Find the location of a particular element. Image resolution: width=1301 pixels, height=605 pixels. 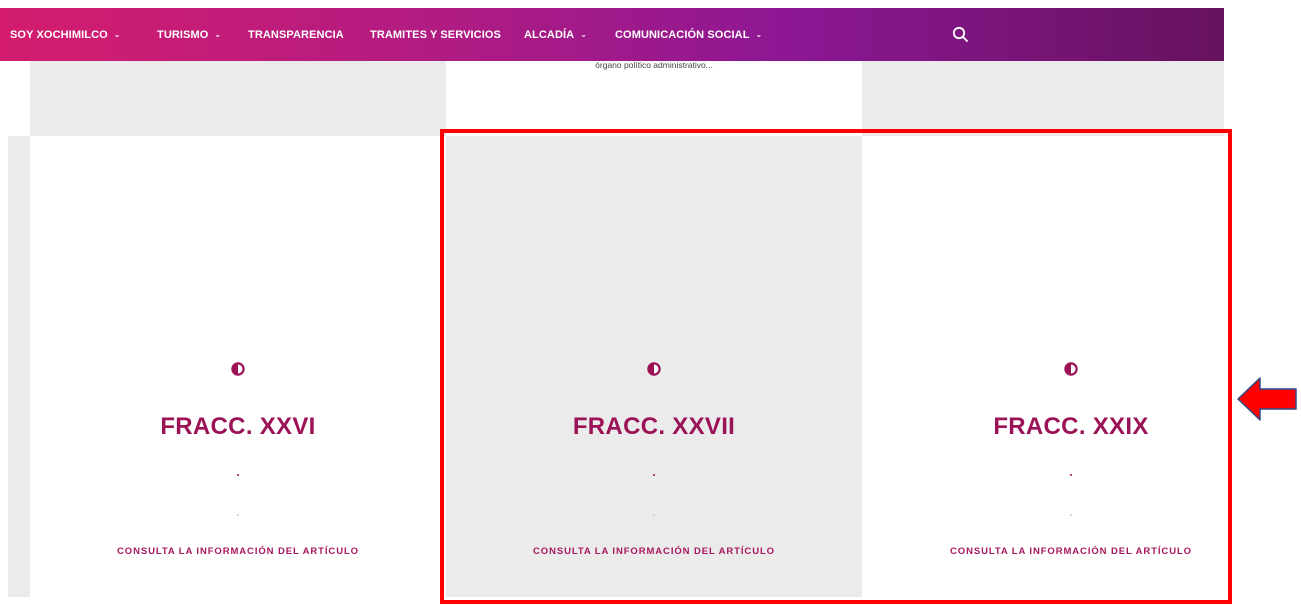

nav-item-tramites-y-servicios: TRAMITES Y SERVICIOS is located at coordinates (435, 34).